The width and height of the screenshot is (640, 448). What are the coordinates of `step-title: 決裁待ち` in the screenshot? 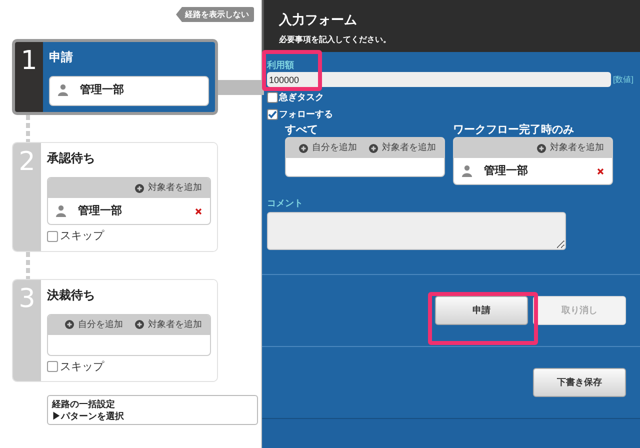 It's located at (71, 295).